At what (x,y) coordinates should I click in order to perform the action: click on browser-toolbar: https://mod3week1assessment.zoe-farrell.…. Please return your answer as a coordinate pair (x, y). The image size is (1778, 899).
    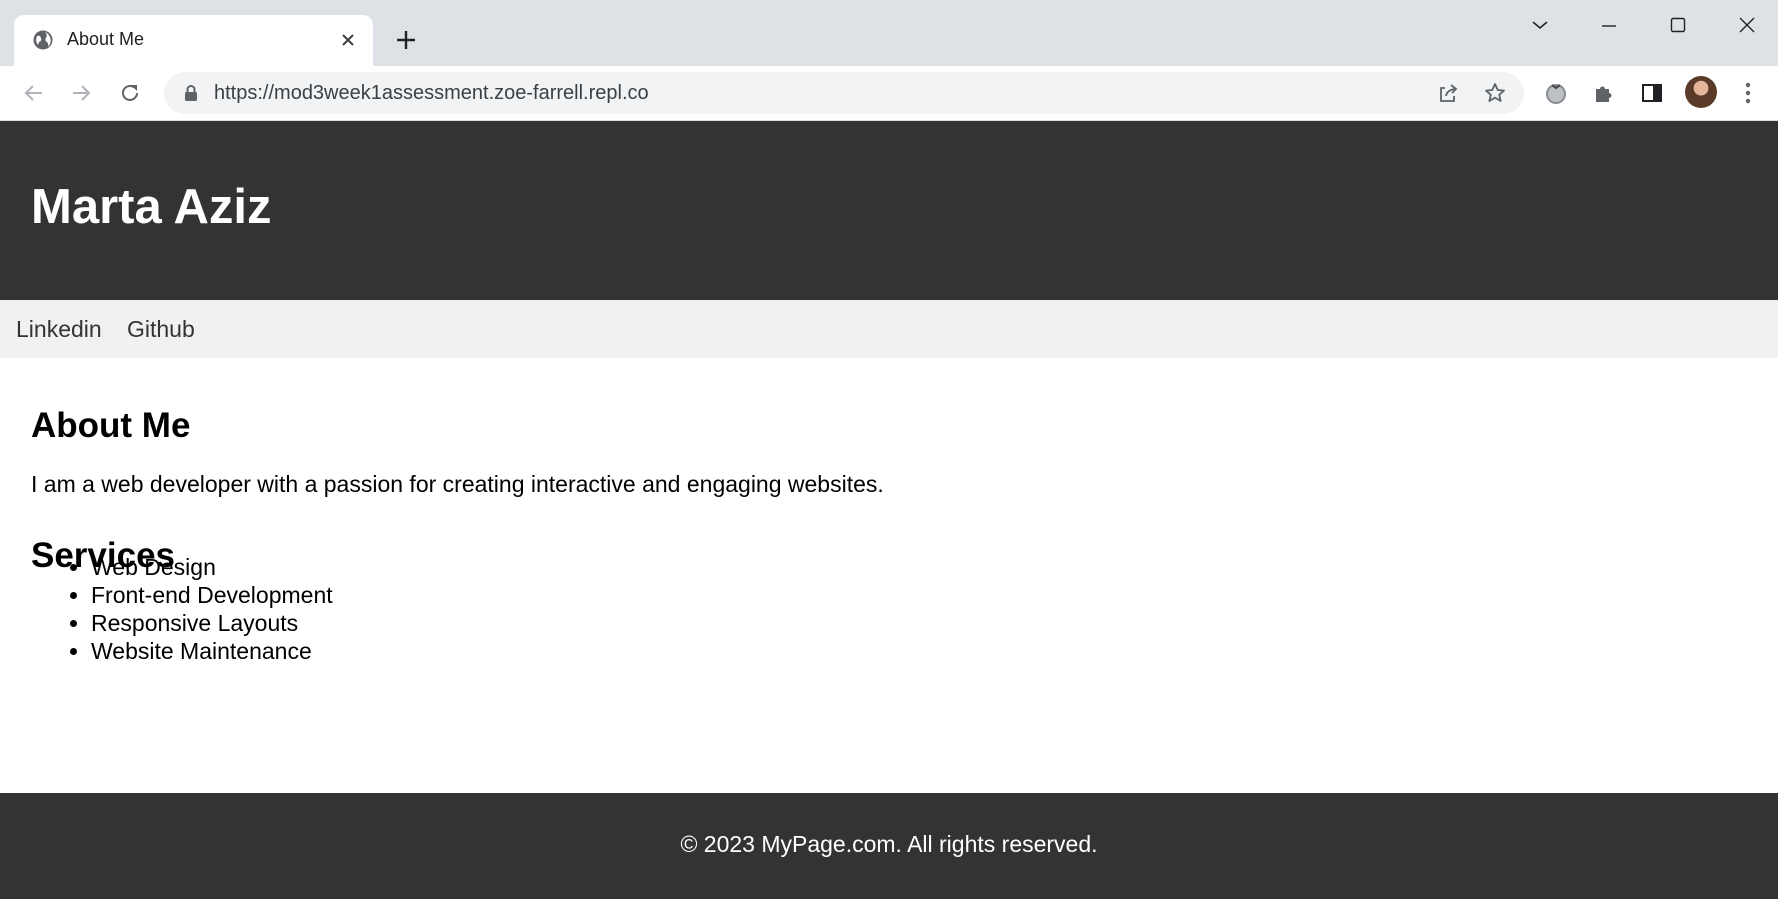
    Looking at the image, I should click on (889, 93).